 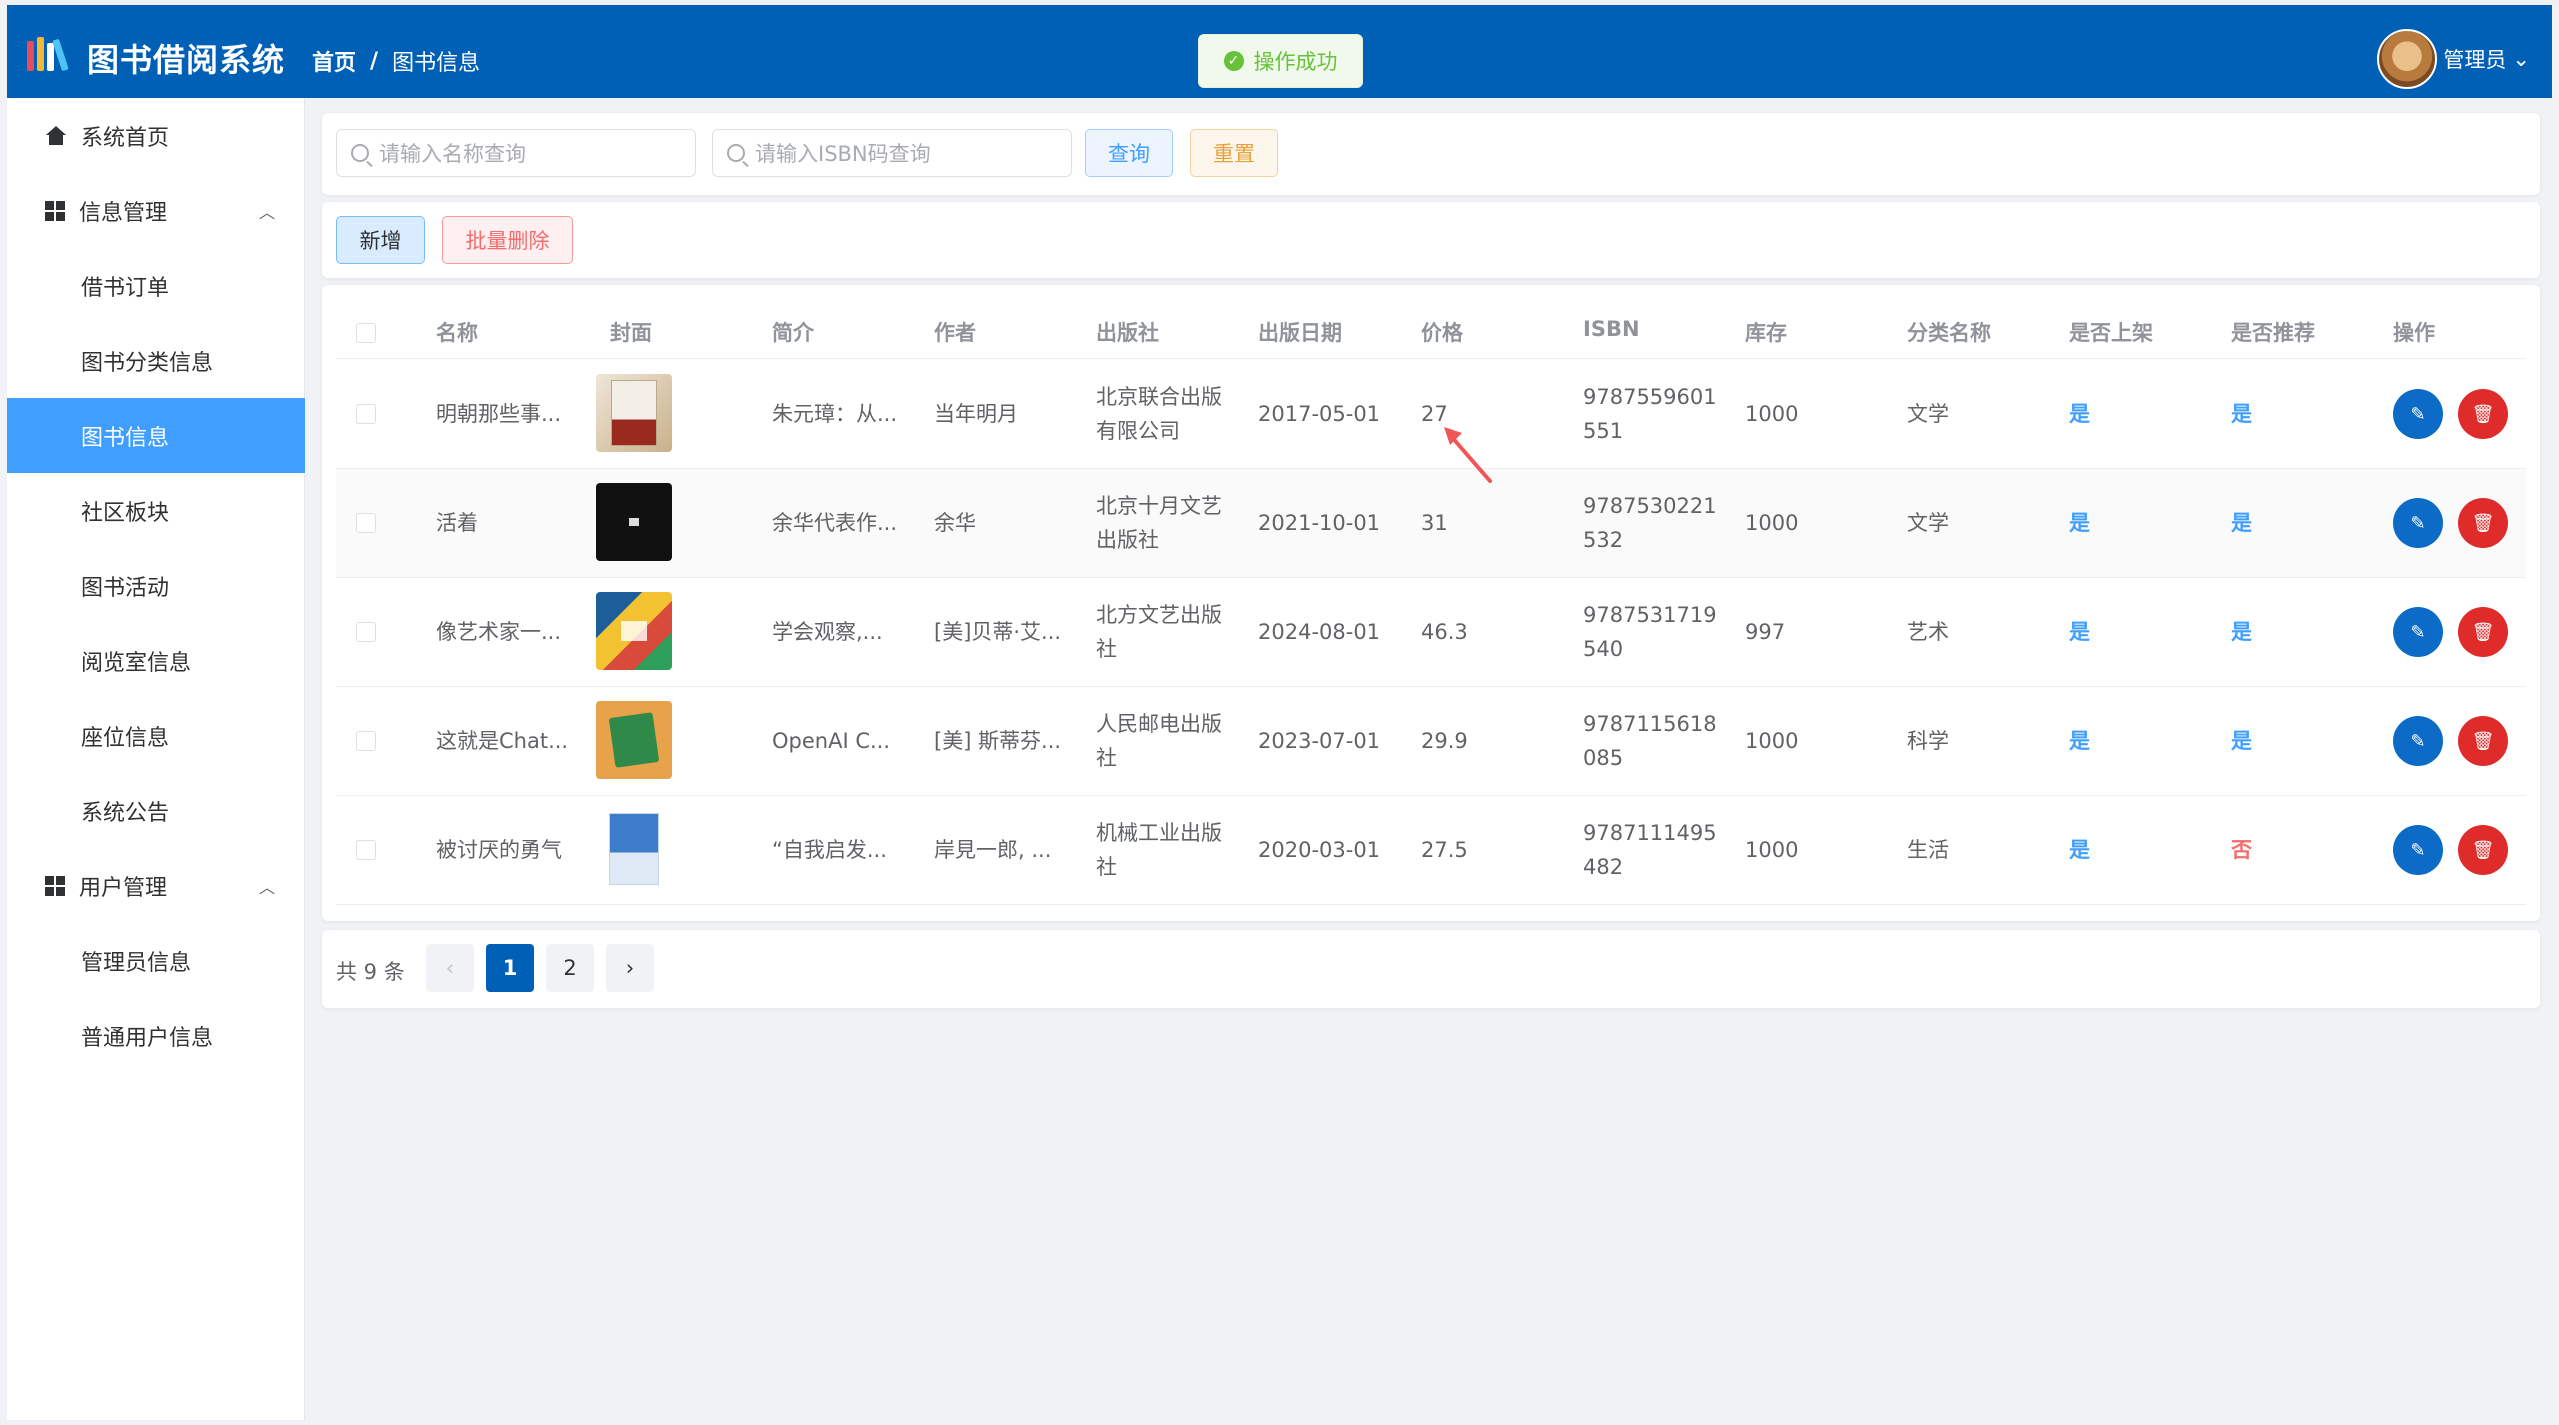 What do you see at coordinates (156, 585) in the screenshot?
I see `sidebar-item-book-activities: 图书活动` at bounding box center [156, 585].